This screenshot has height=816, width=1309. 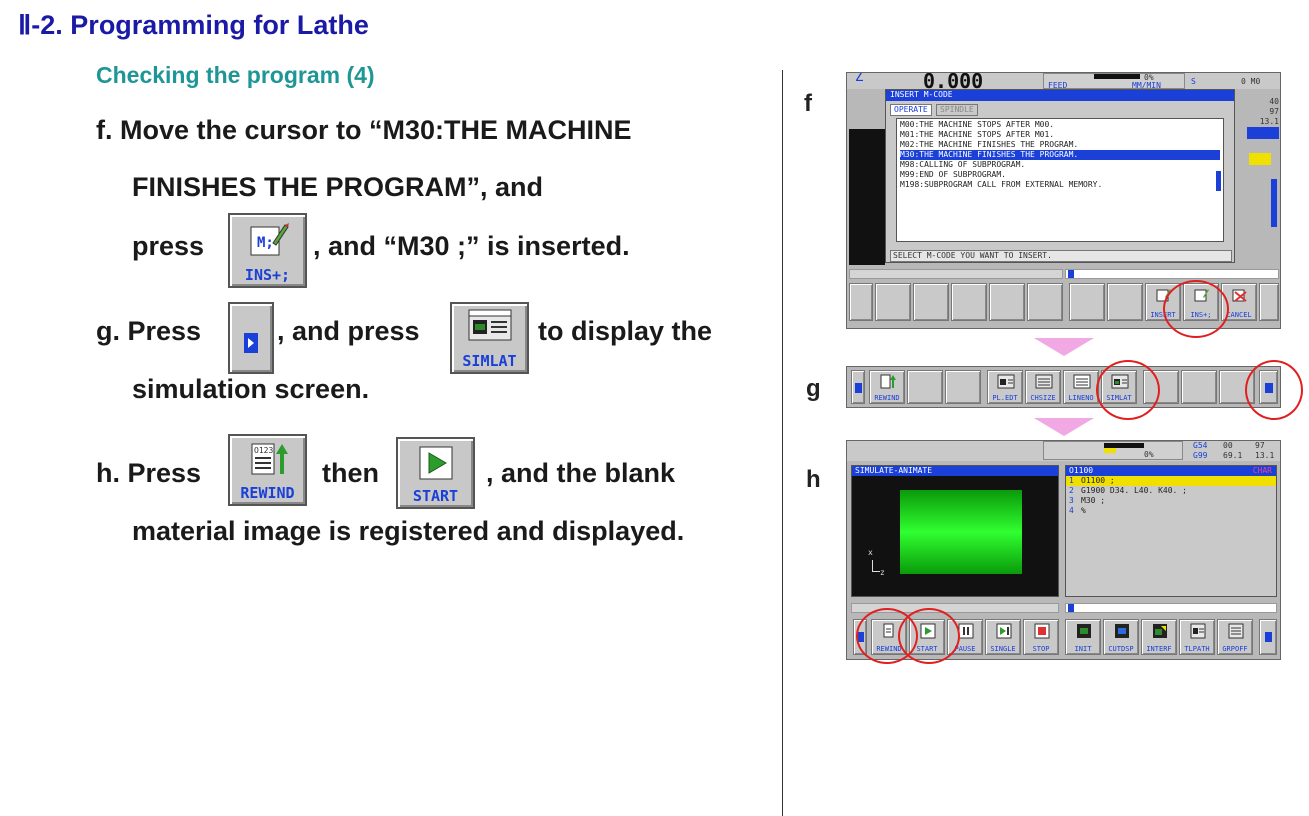 I want to click on program-line-text: G1900 D34. L40. K40. ;, so click(x=1134, y=490).